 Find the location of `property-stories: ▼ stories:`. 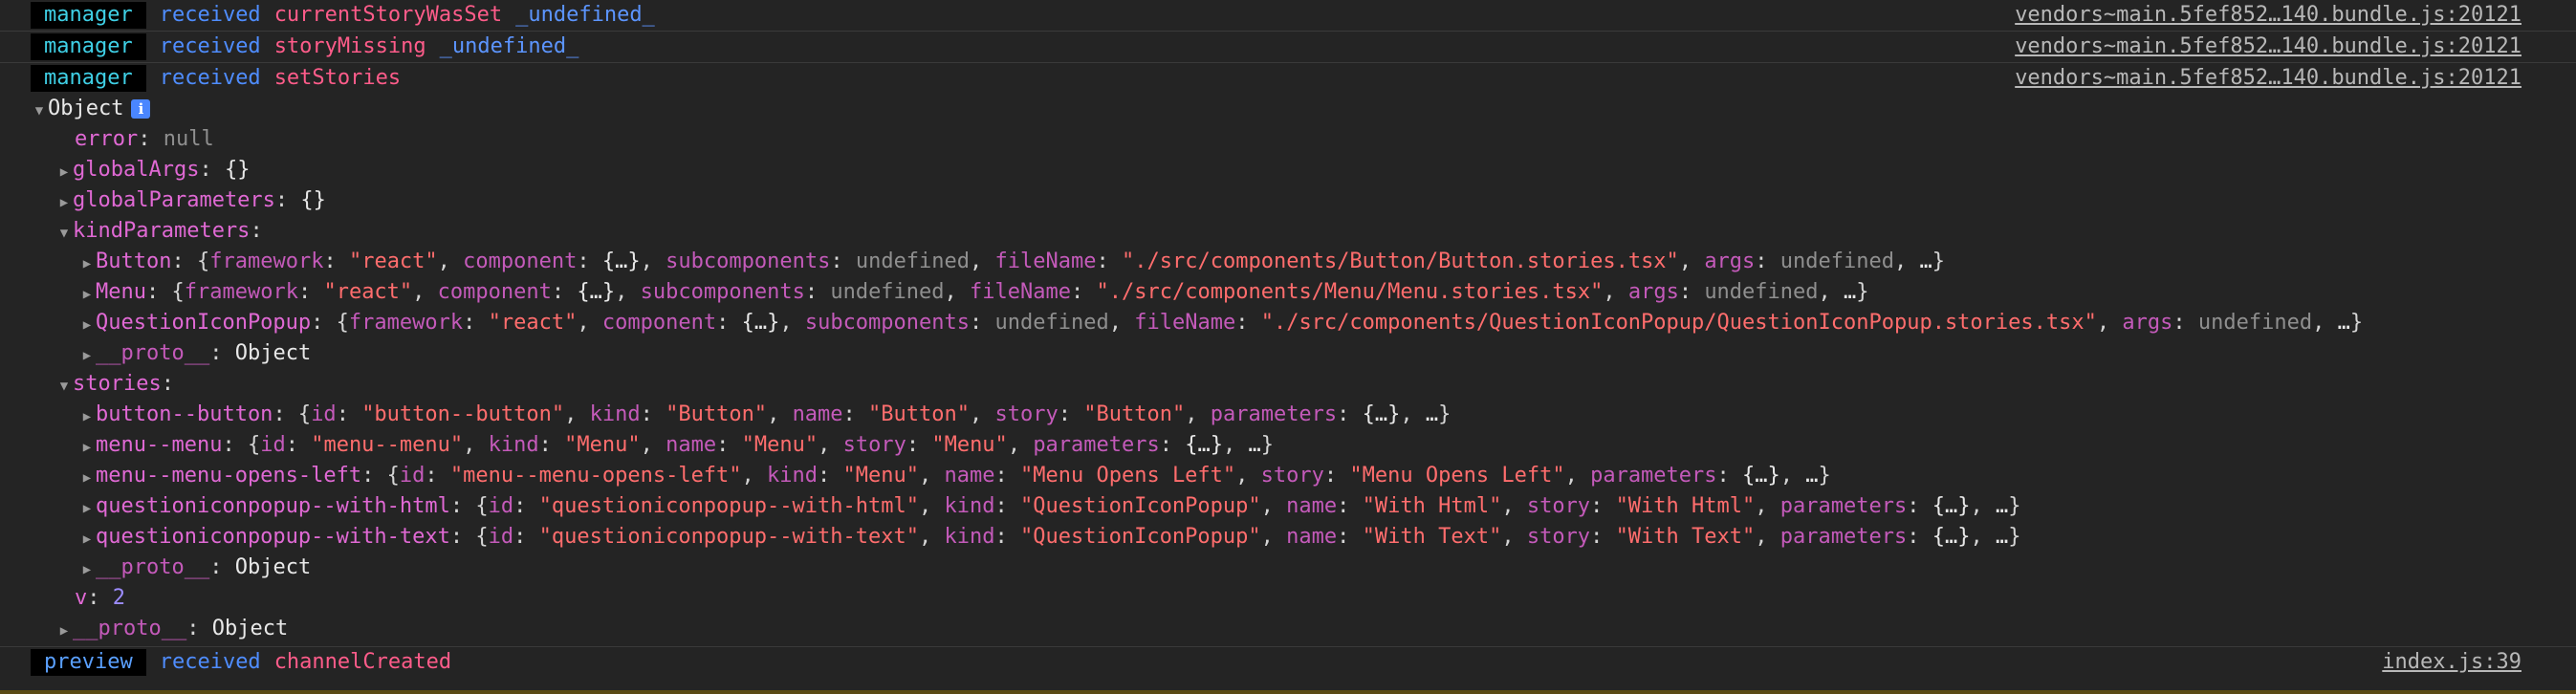

property-stories: ▼ stories: is located at coordinates (1288, 384).